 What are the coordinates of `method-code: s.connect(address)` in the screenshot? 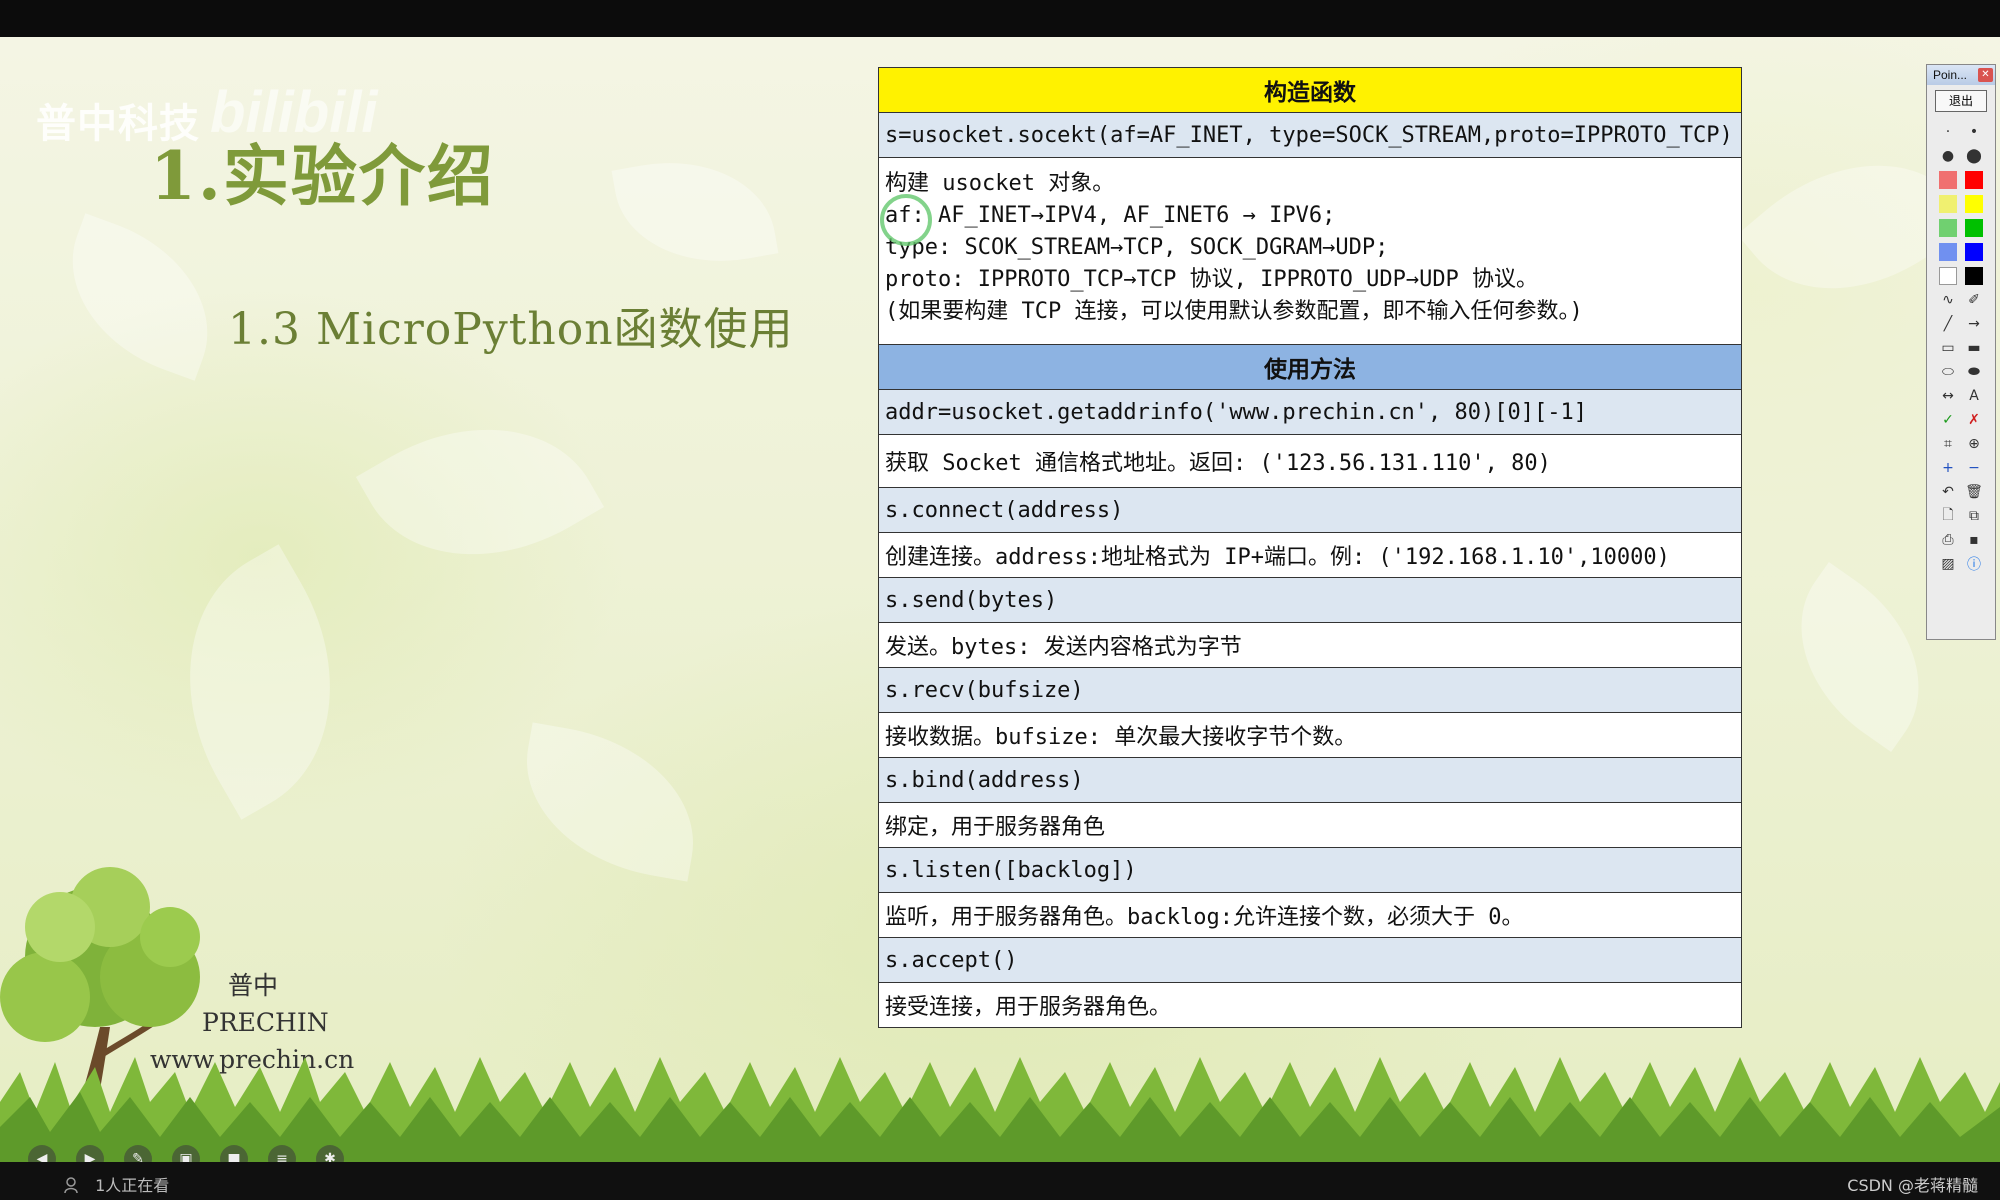 It's located at (1310, 510).